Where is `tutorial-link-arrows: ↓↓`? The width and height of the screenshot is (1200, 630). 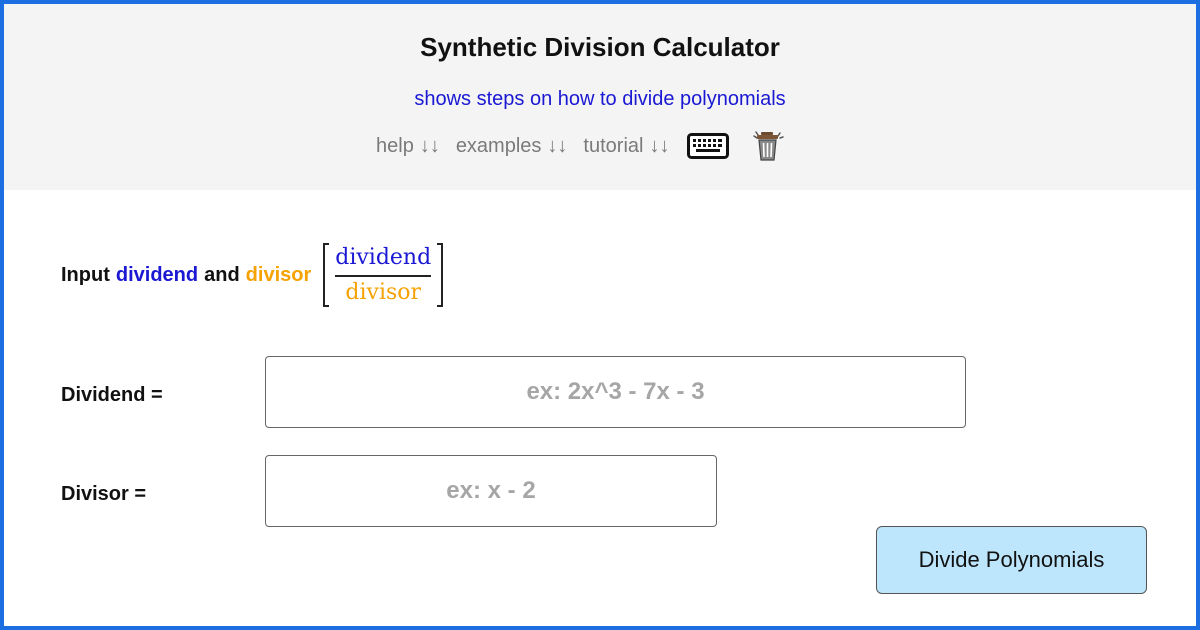
tutorial-link-arrows: ↓↓ is located at coordinates (659, 145).